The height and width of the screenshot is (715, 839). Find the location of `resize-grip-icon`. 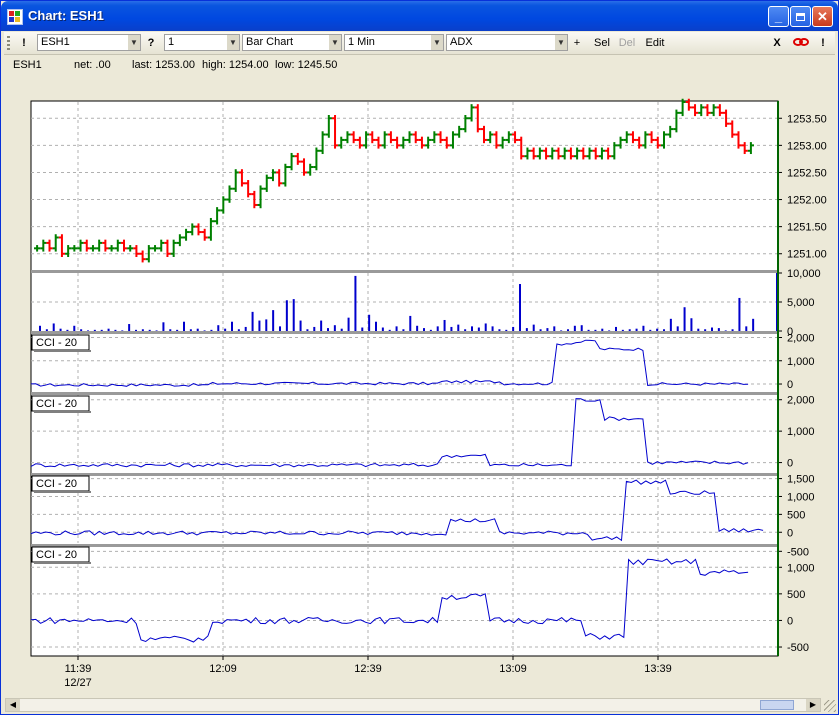

resize-grip-icon is located at coordinates (830, 706).